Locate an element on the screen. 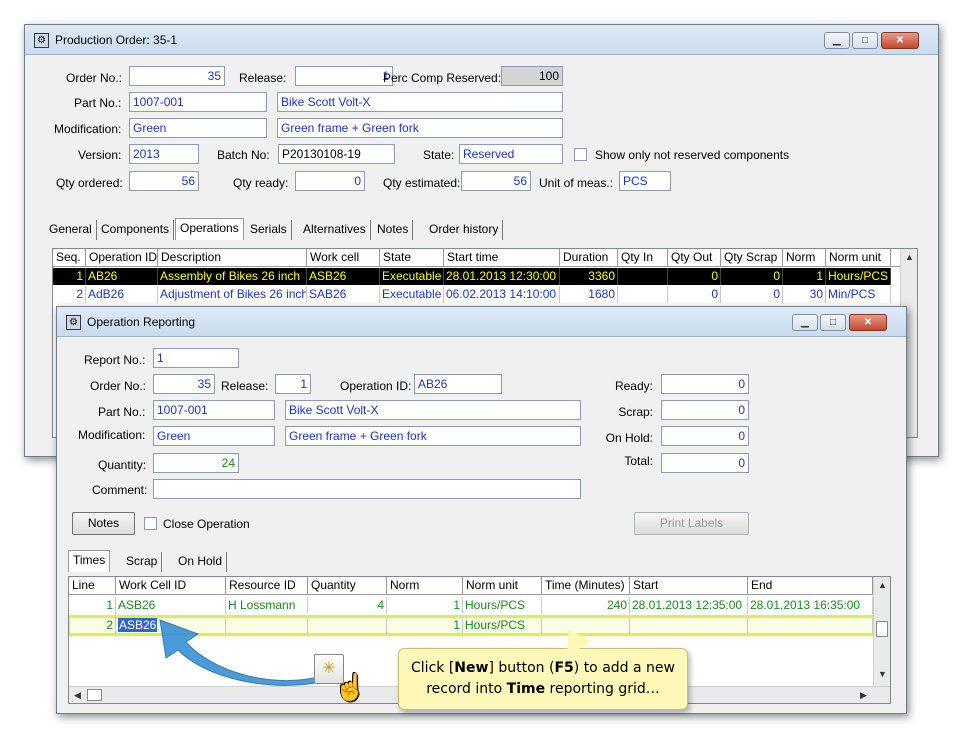 This screenshot has width=962, height=739. state-label: State: is located at coordinates (439, 155).